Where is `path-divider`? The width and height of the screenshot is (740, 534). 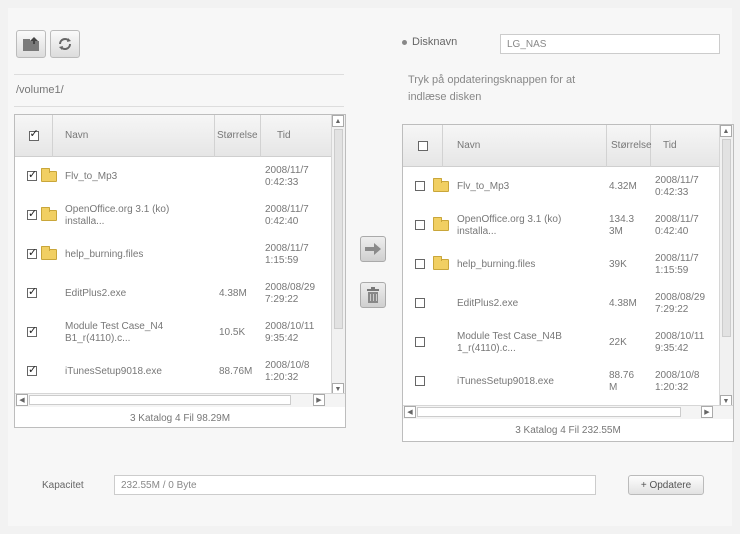 path-divider is located at coordinates (179, 106).